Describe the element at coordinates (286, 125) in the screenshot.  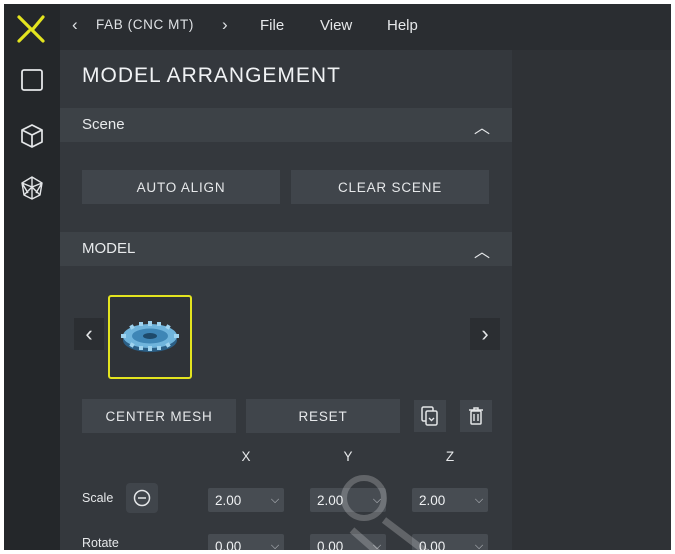
I see `scene-section-header: Scene ︿` at that location.